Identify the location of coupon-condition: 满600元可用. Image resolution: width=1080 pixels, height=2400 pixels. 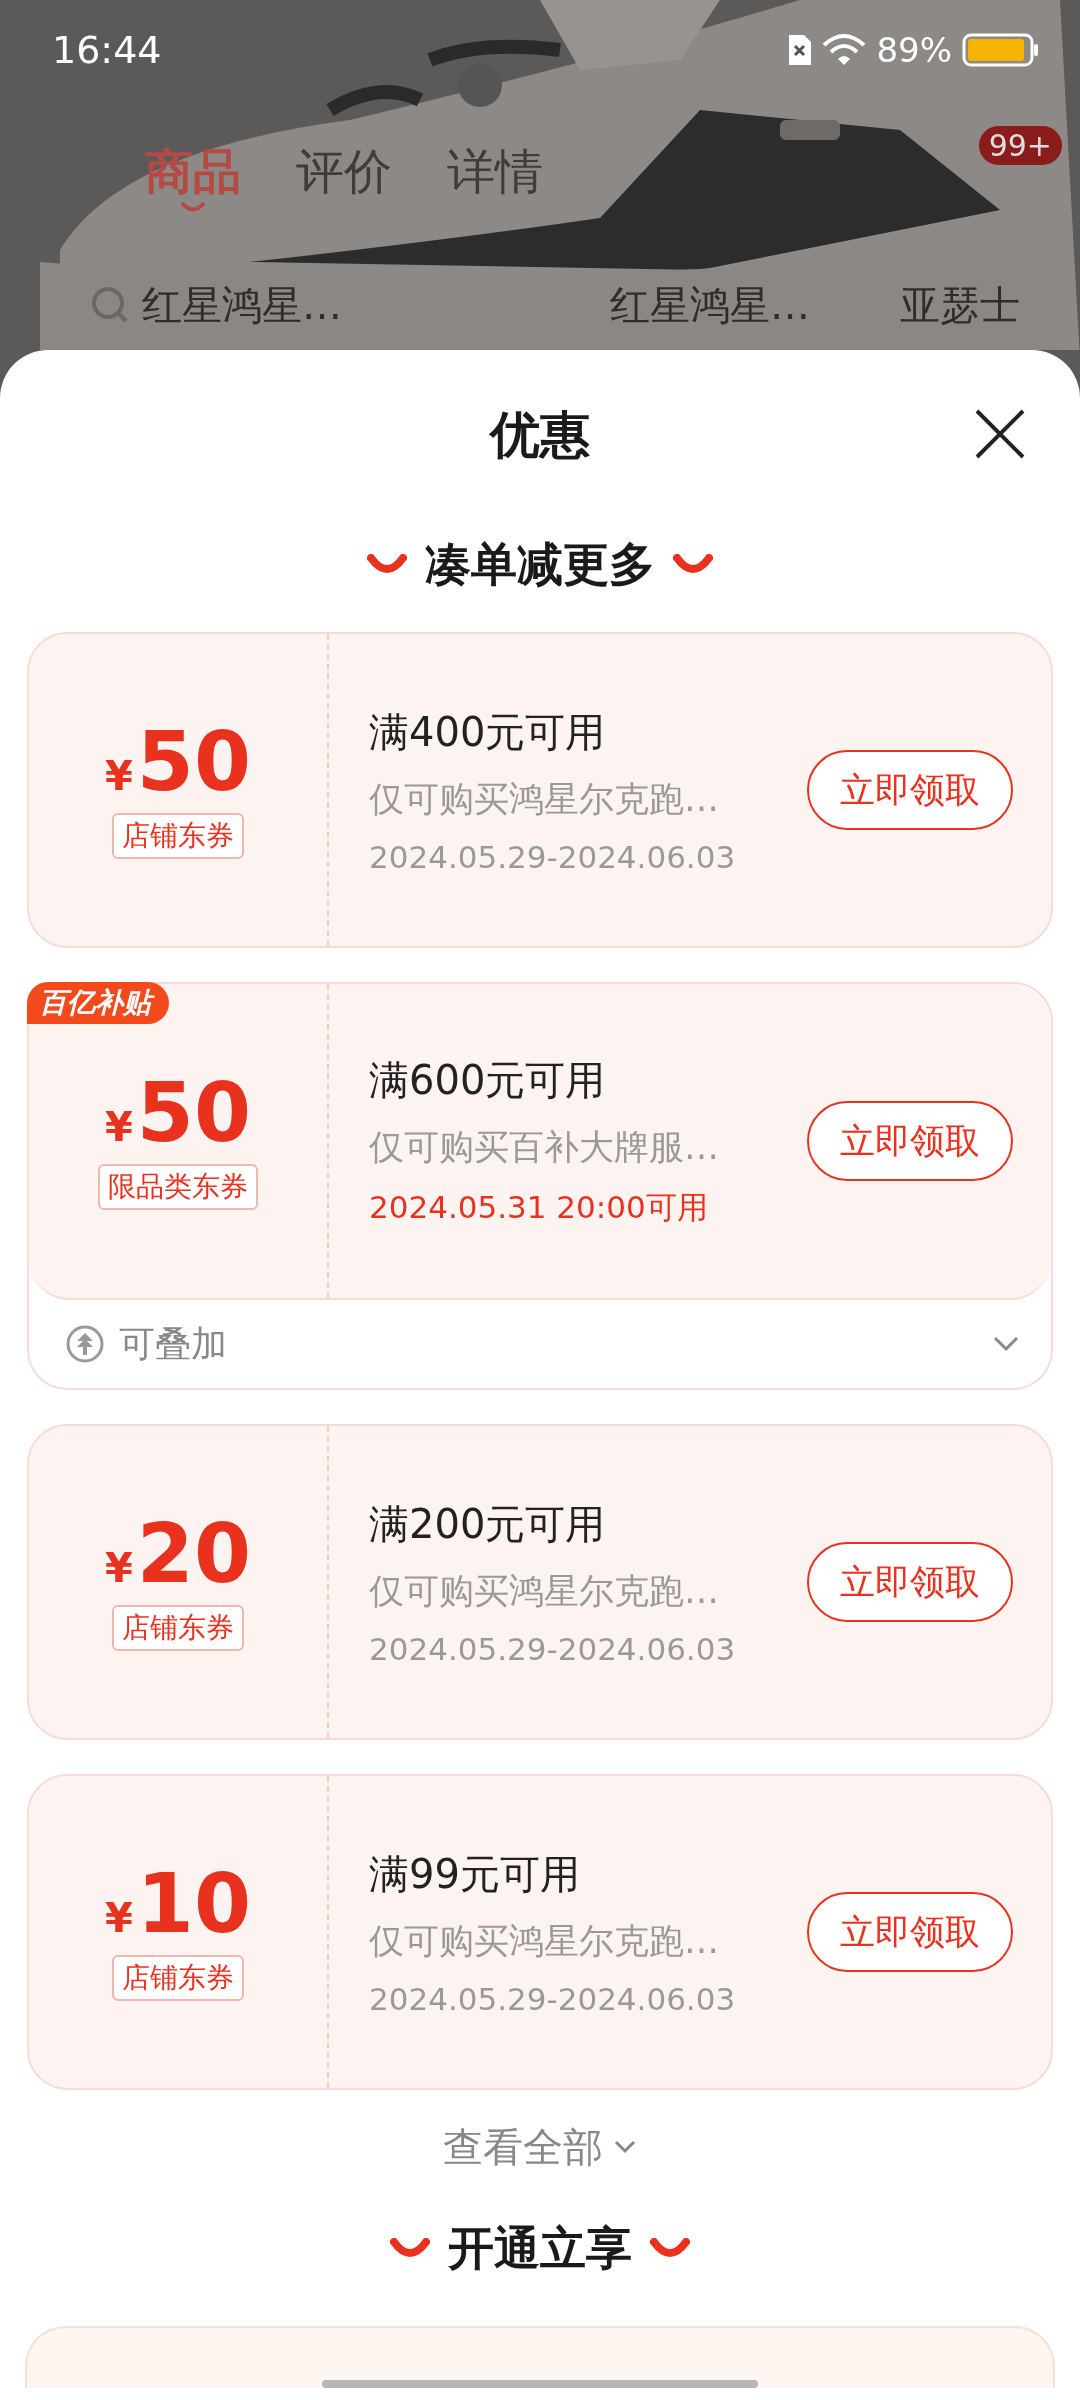
(488, 1080).